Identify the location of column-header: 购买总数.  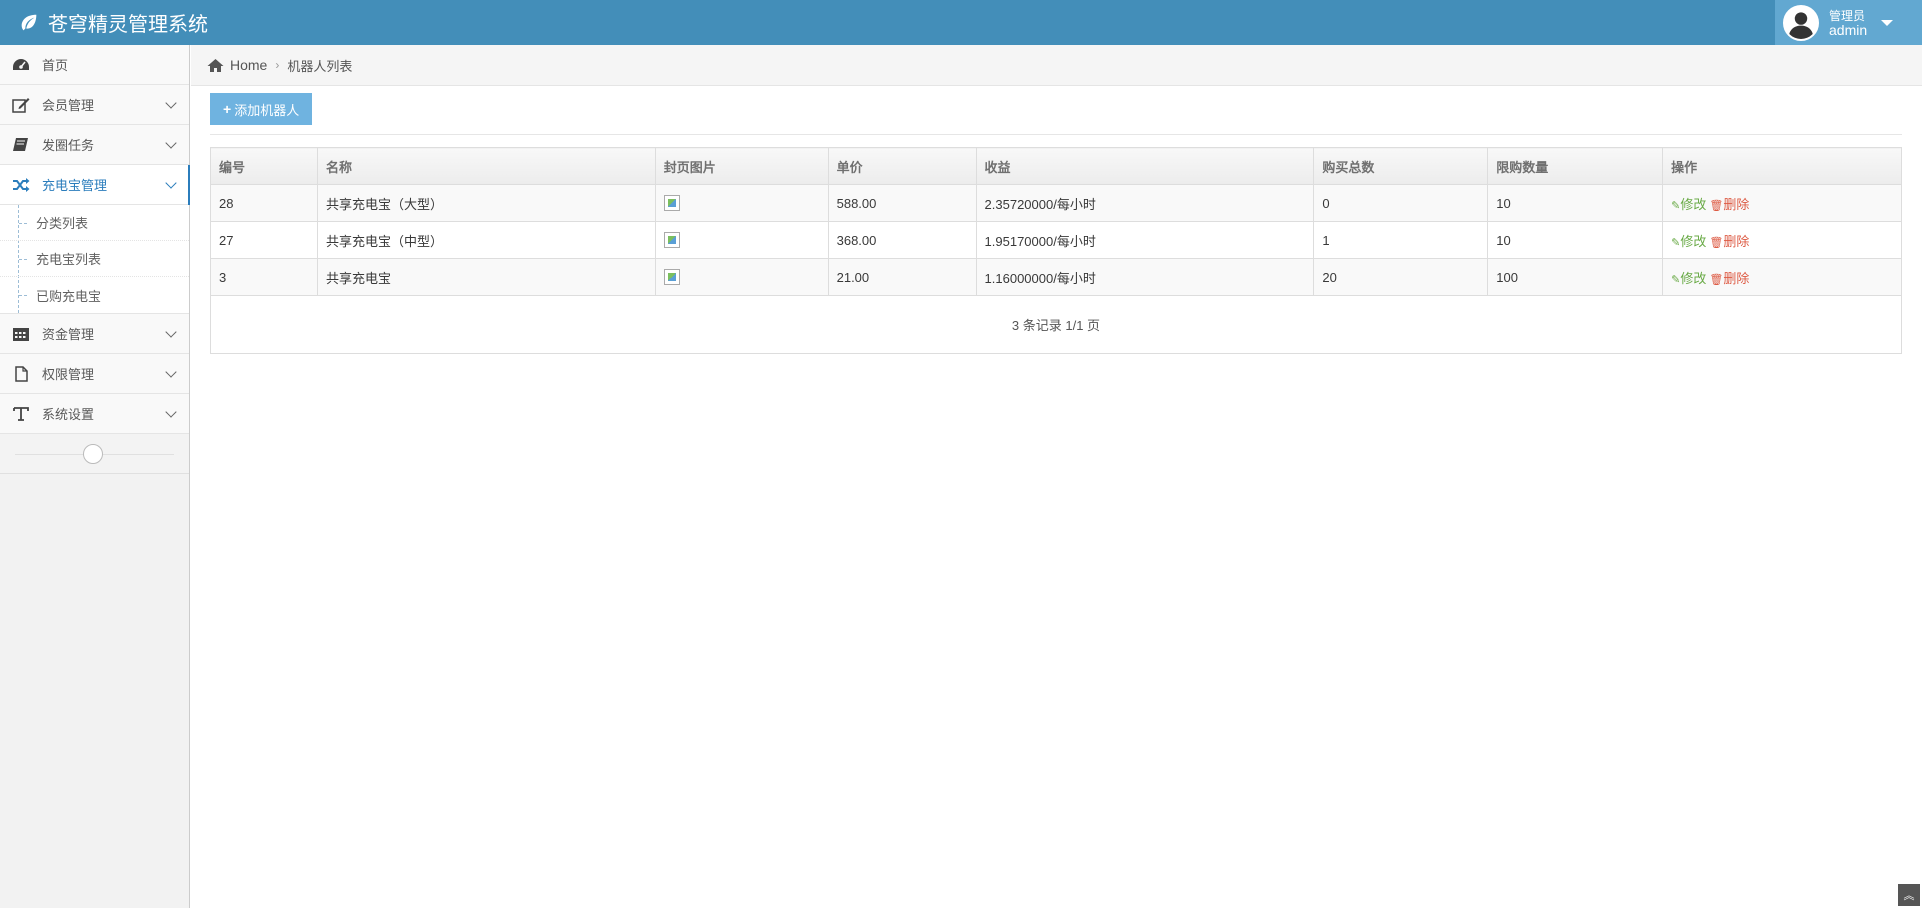
(1401, 166).